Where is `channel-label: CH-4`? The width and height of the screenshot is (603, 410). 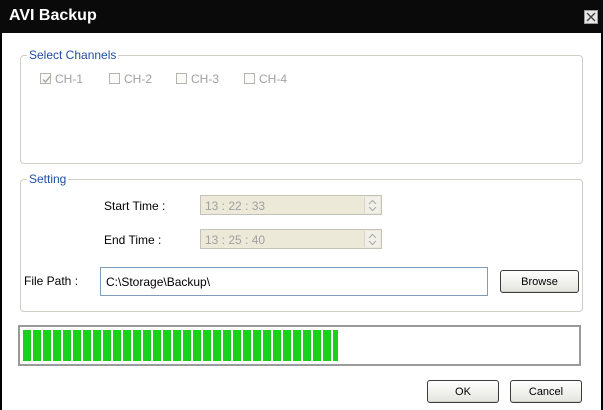 channel-label: CH-4 is located at coordinates (273, 79).